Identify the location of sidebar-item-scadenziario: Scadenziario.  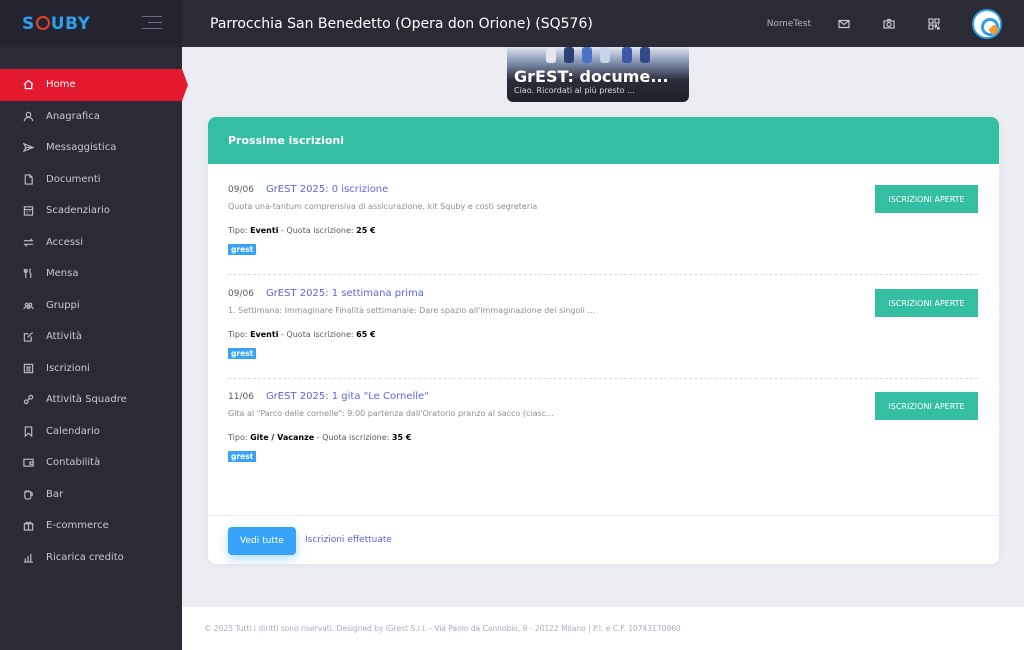
(91, 211).